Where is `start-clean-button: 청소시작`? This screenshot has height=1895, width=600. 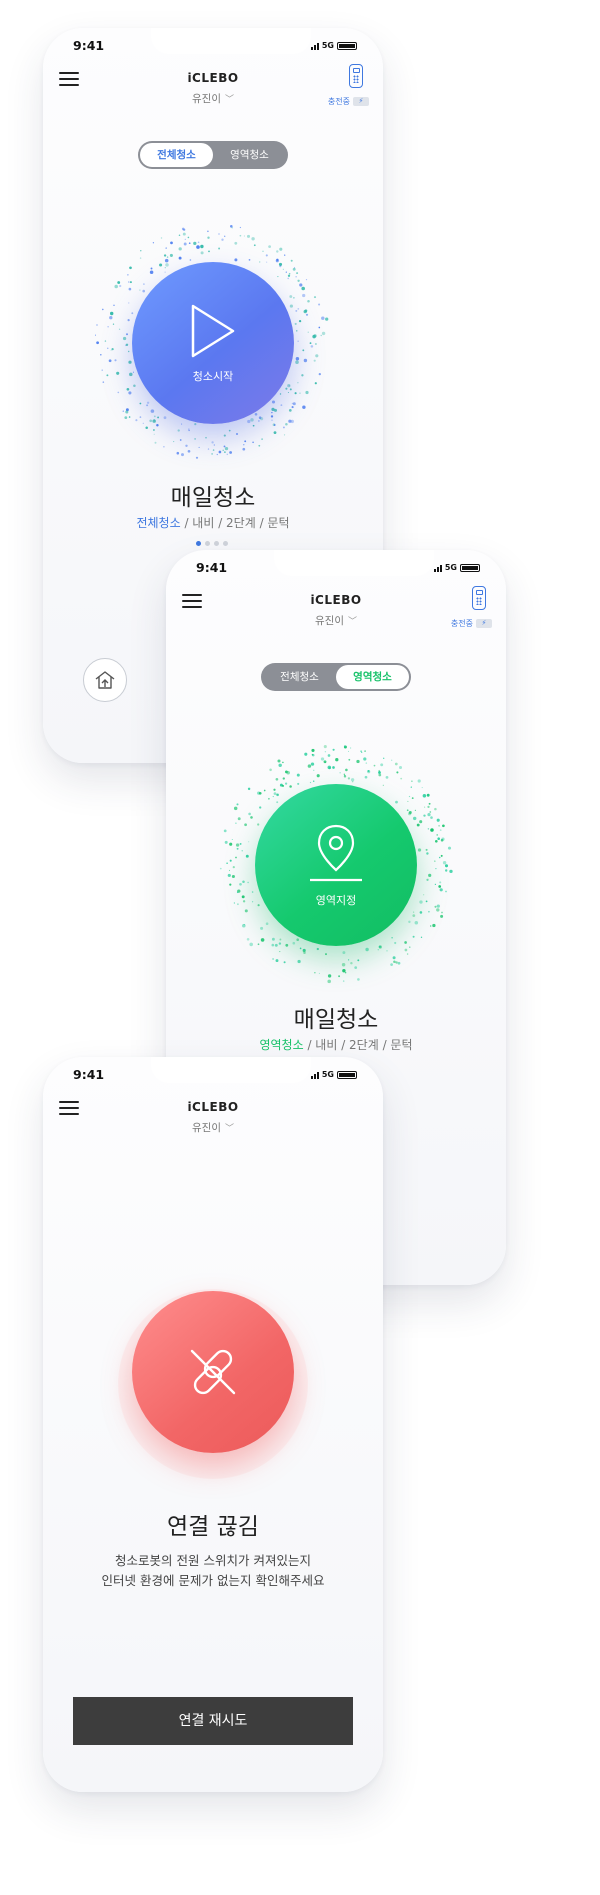 start-clean-button: 청소시작 is located at coordinates (213, 343).